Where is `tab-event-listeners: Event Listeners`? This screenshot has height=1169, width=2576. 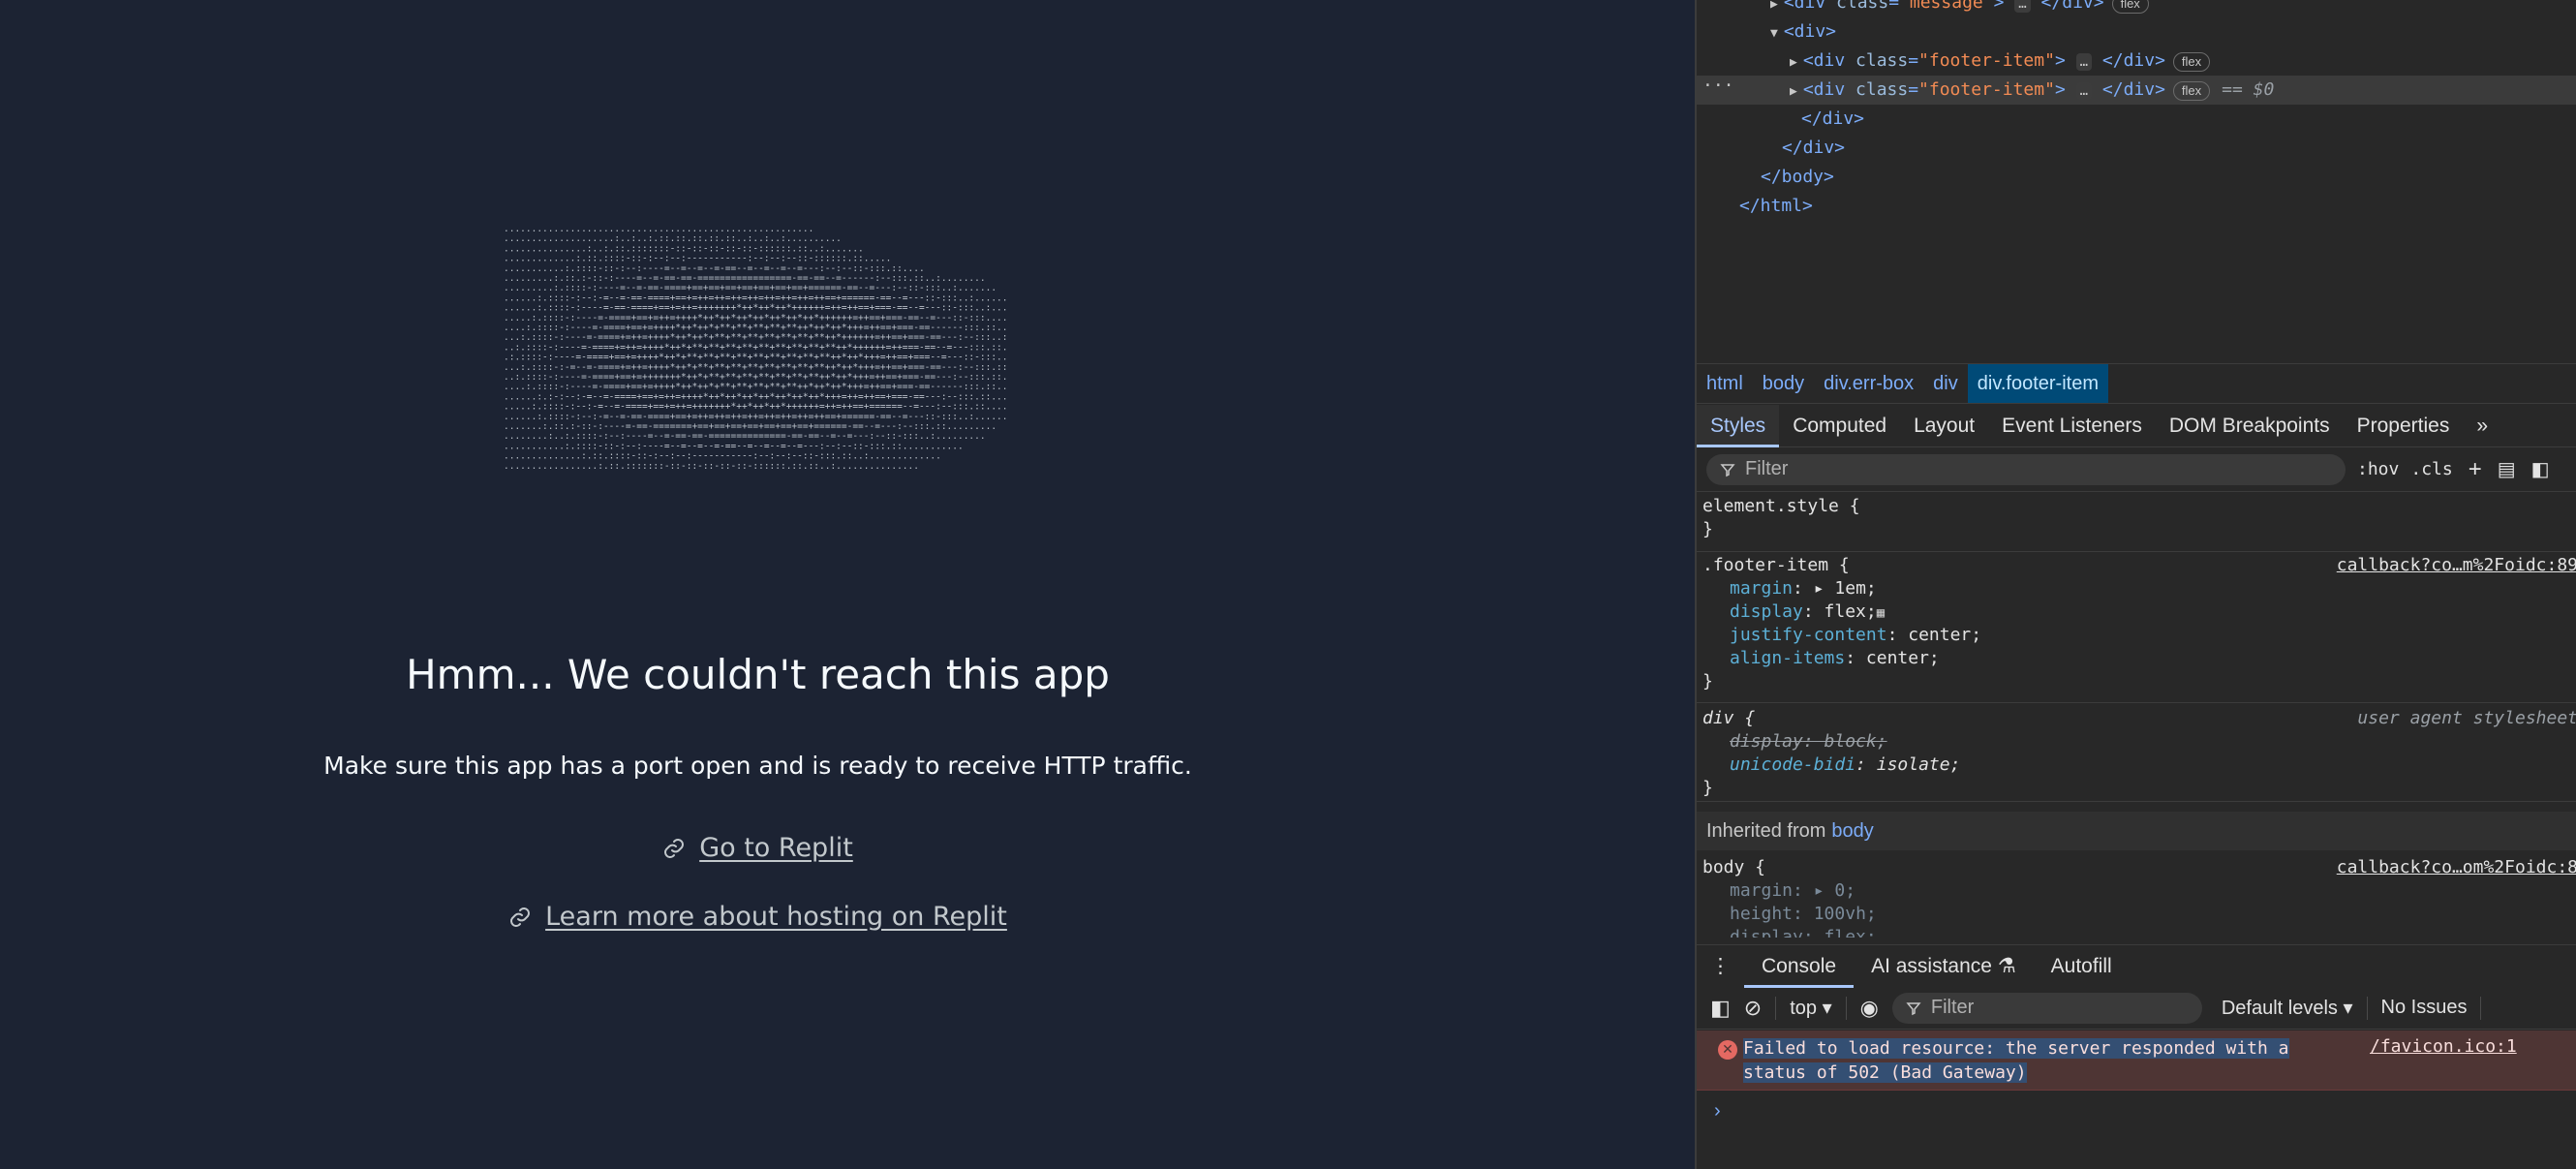 tab-event-listeners: Event Listeners is located at coordinates (2072, 426).